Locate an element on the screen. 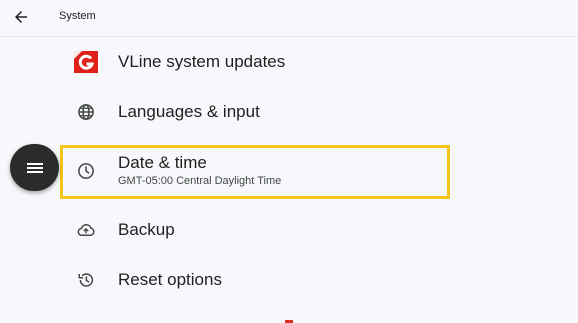 The height and width of the screenshot is (323, 578). settings-item-title: Reset options is located at coordinates (170, 279).